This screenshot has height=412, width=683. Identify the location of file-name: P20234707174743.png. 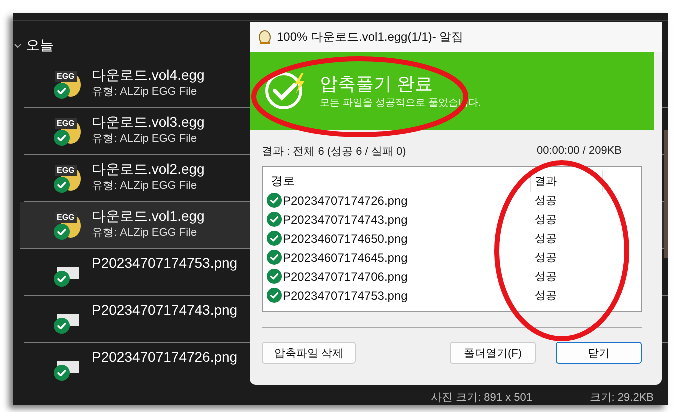
(165, 310).